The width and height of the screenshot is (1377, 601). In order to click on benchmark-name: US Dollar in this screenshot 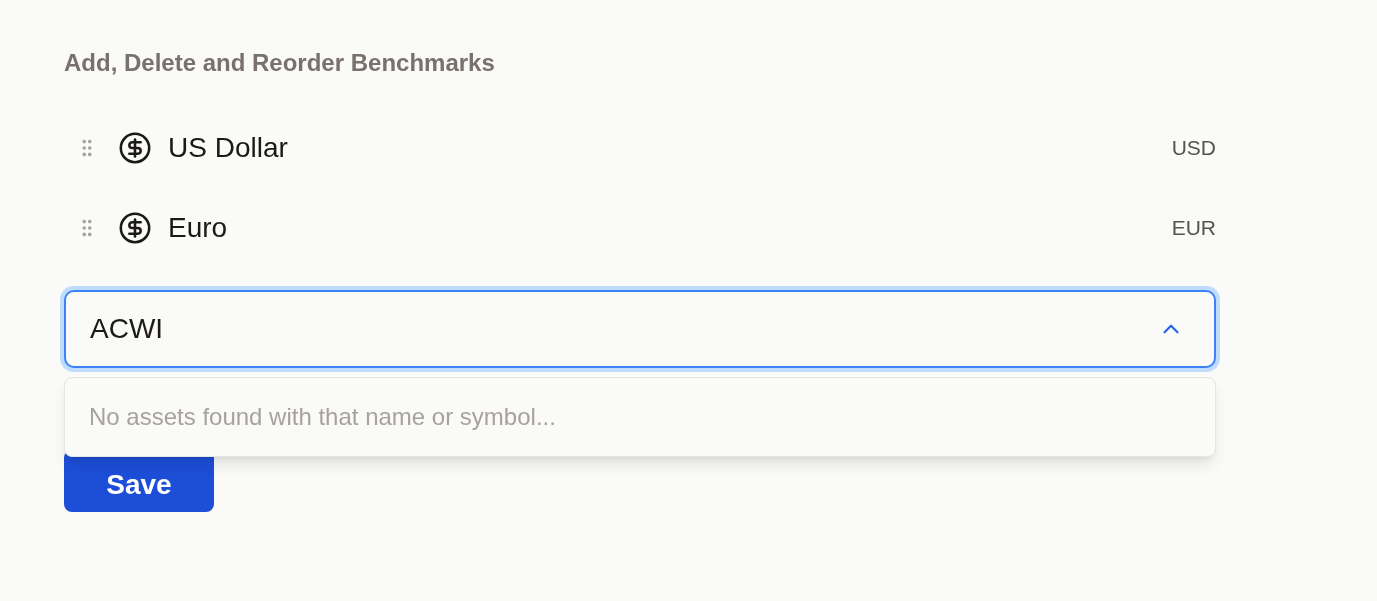, I will do `click(228, 148)`.